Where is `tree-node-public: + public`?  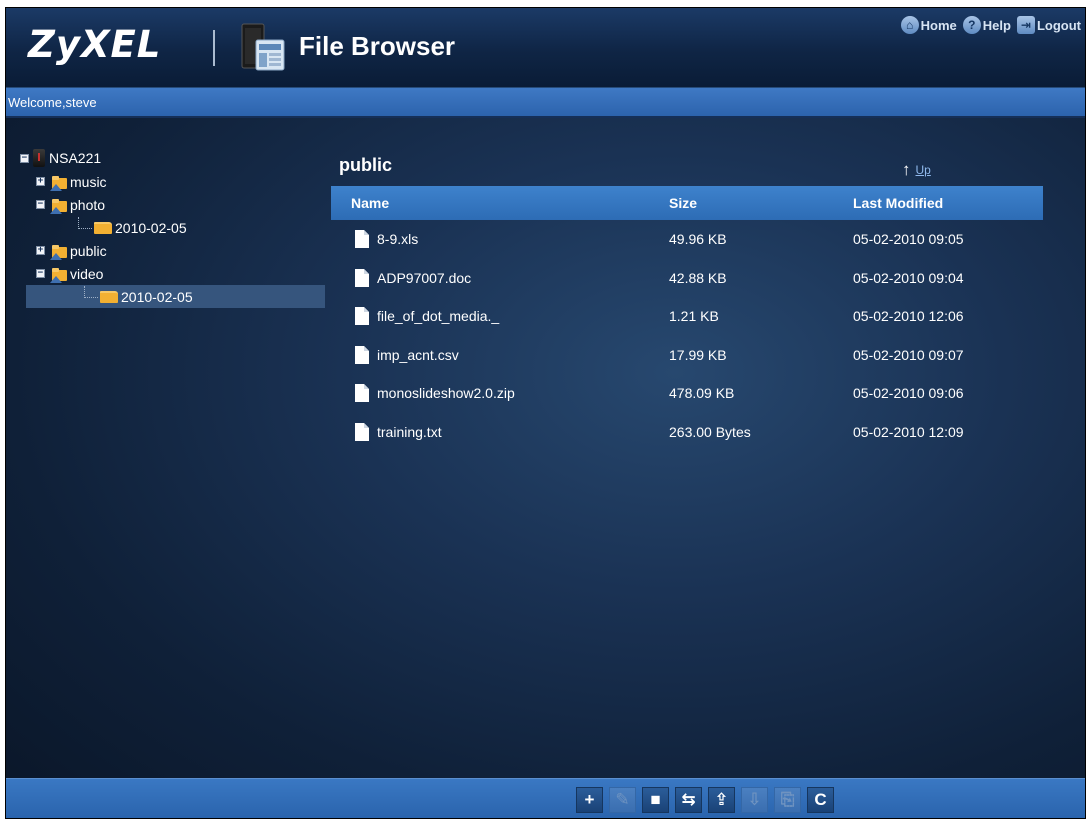
tree-node-public: + public is located at coordinates (172, 250).